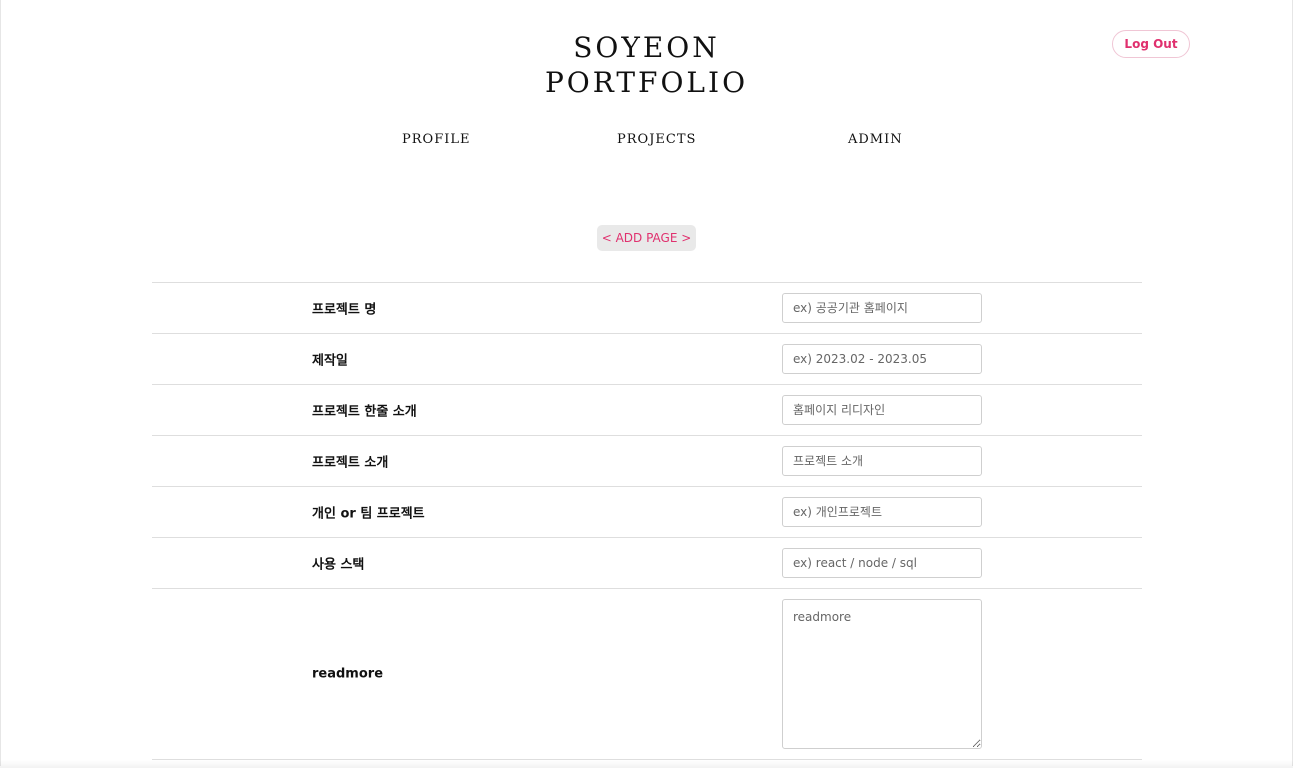 The image size is (1293, 768). Describe the element at coordinates (344, 310) in the screenshot. I see `project-name-label: 프로젝트 명` at that location.